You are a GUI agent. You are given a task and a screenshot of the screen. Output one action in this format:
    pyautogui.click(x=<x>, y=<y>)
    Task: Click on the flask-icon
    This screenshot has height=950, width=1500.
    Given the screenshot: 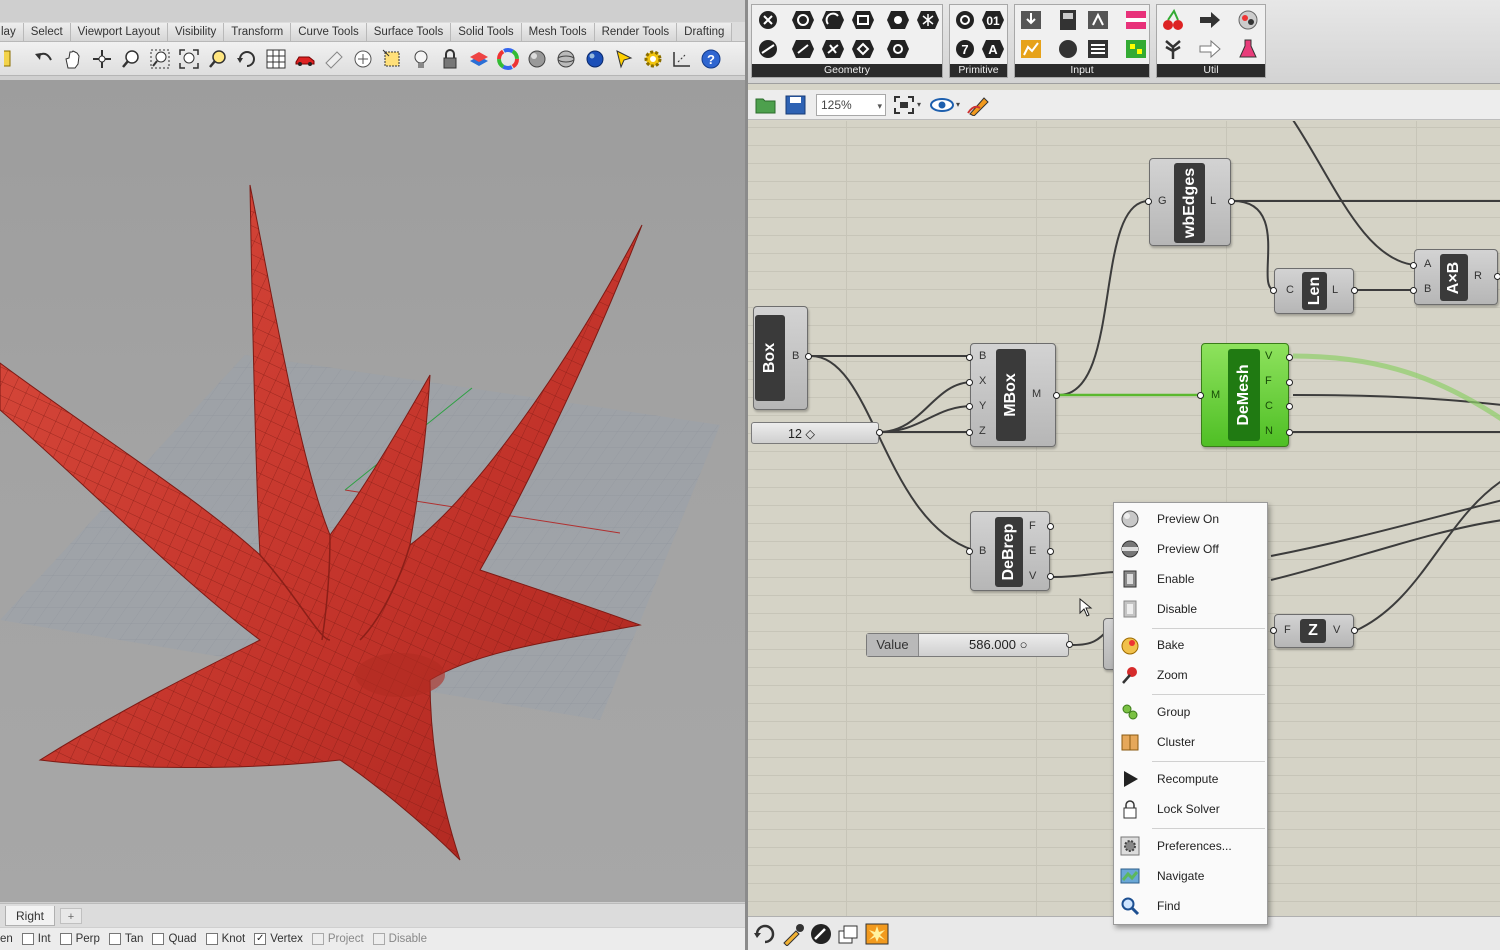 What is the action you would take?
    pyautogui.click(x=1248, y=49)
    